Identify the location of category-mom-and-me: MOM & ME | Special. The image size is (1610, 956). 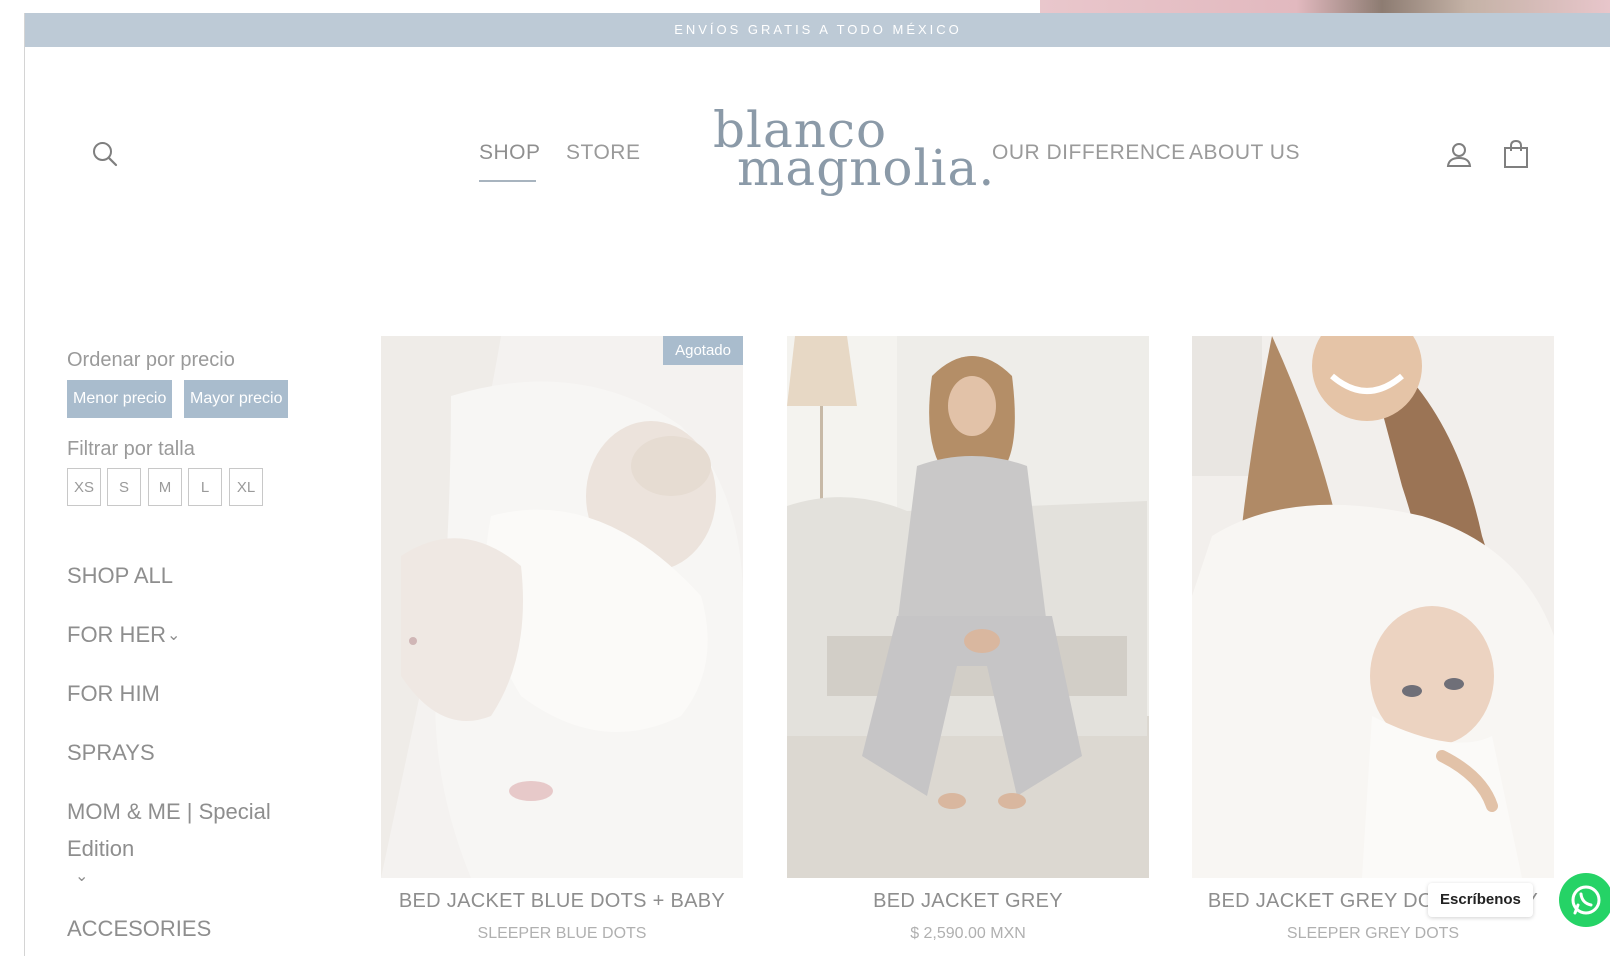
(169, 812).